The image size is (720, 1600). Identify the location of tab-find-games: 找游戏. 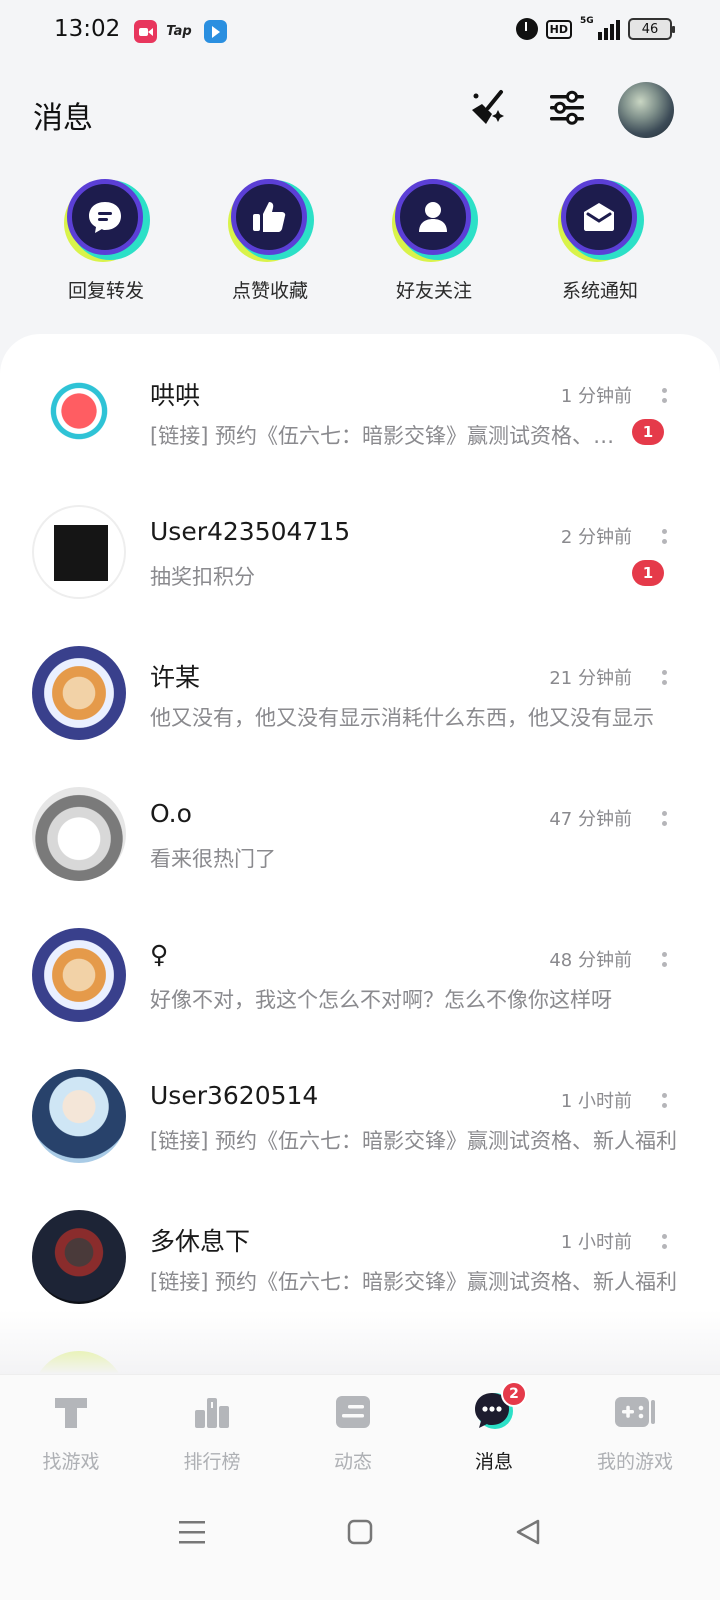
(71, 1431).